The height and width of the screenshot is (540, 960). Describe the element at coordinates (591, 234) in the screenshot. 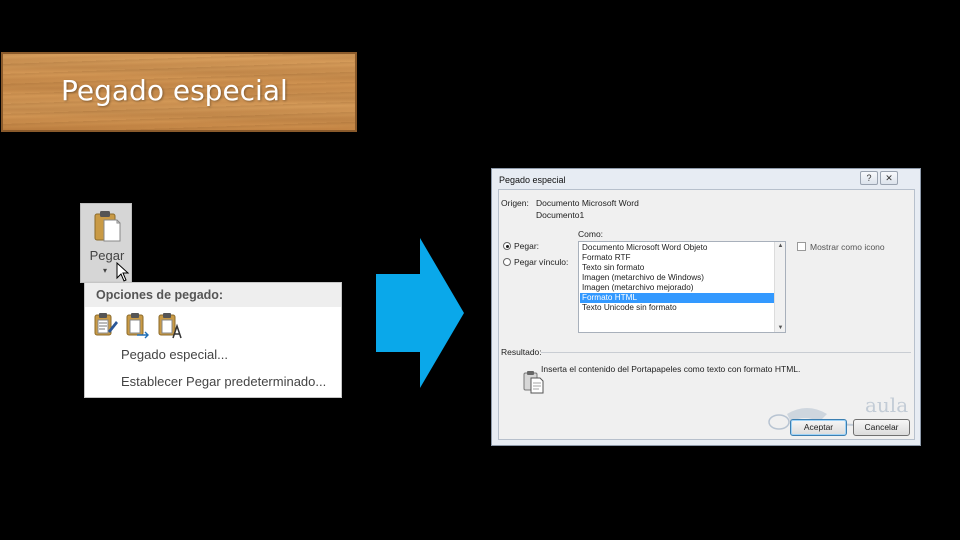

I see `as-label: Como:` at that location.